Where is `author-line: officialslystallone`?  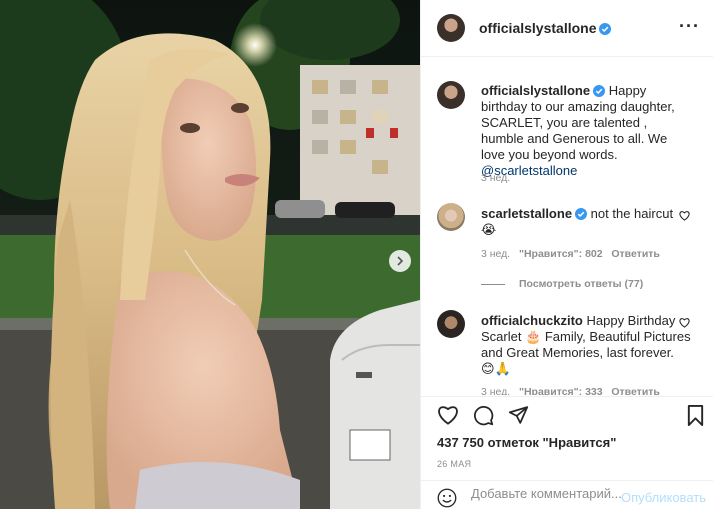
author-line: officialslystallone is located at coordinates (545, 28).